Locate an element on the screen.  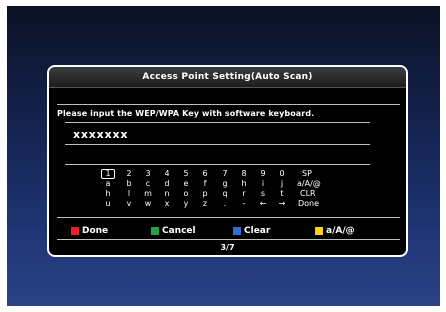
key-3: 3 is located at coordinates (148, 174).